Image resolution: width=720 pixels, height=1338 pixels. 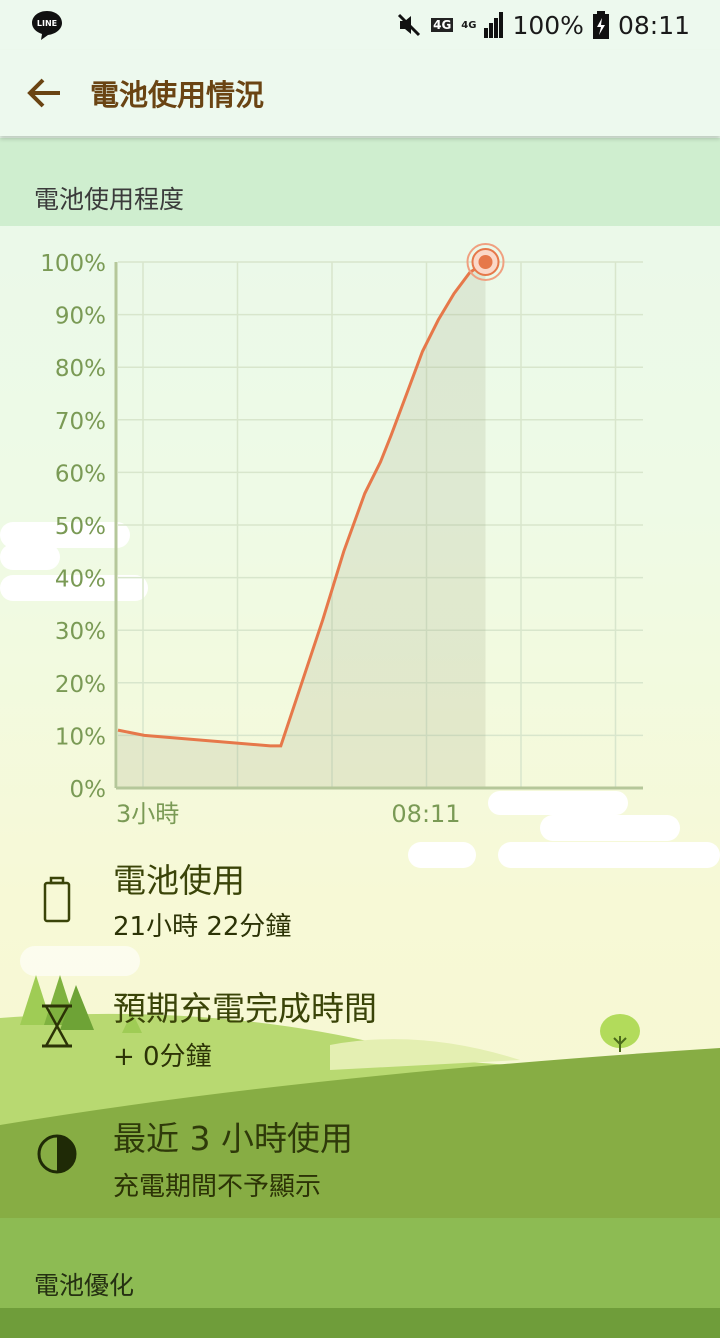 I want to click on line-app-icon: LINE, so click(x=47, y=25).